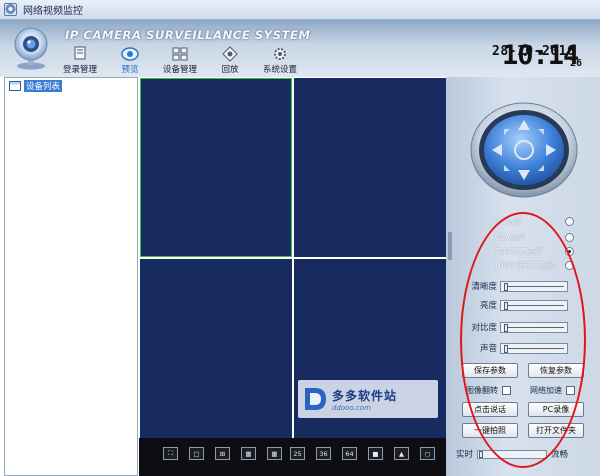  I want to click on res-1080p-label: 1080P两百万高清, so click(525, 265).